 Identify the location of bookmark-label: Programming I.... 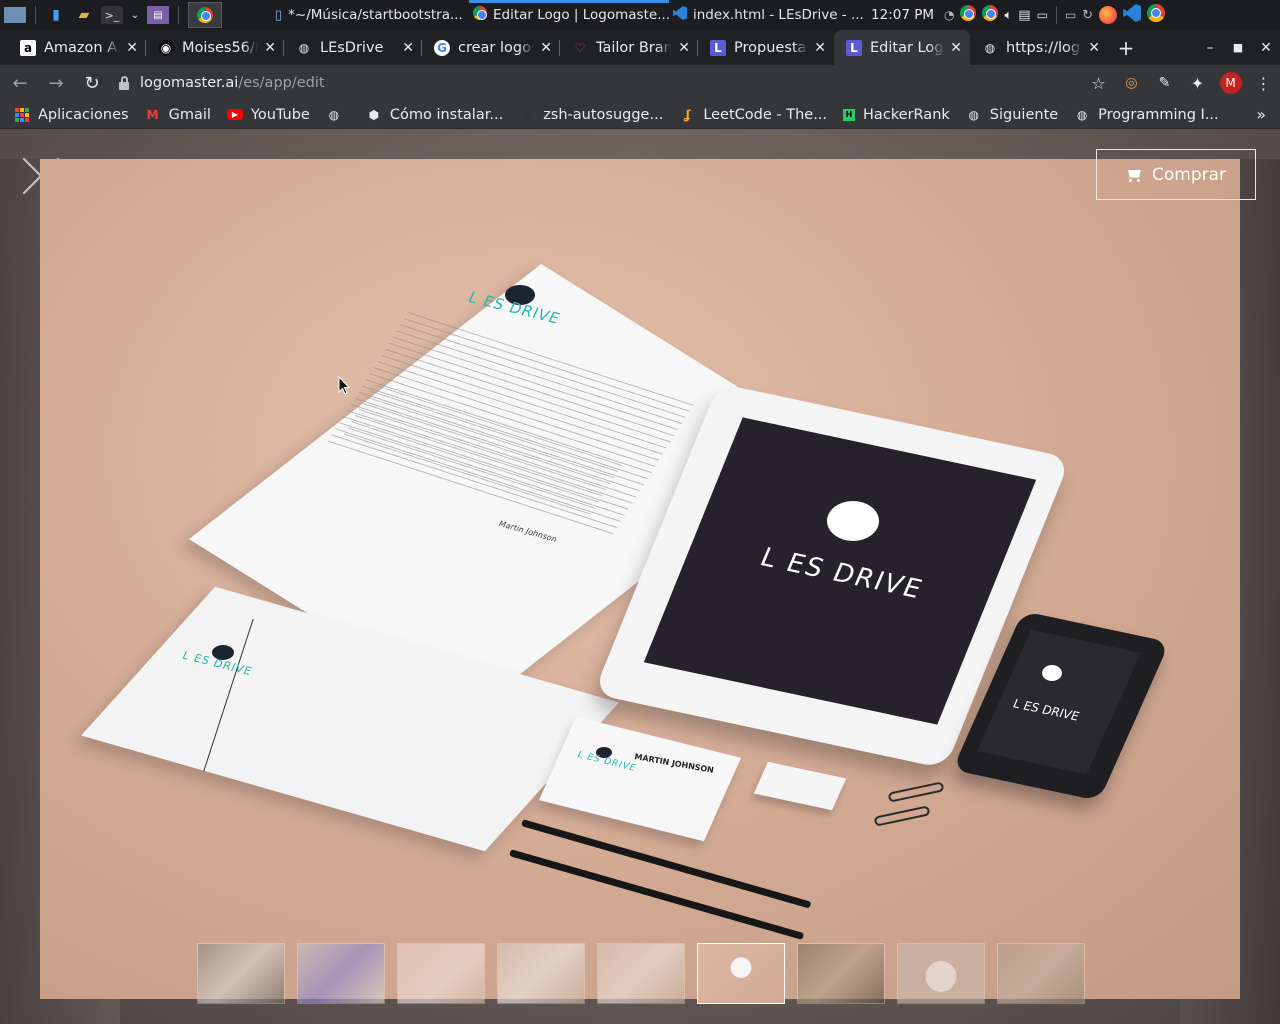
(1158, 114).